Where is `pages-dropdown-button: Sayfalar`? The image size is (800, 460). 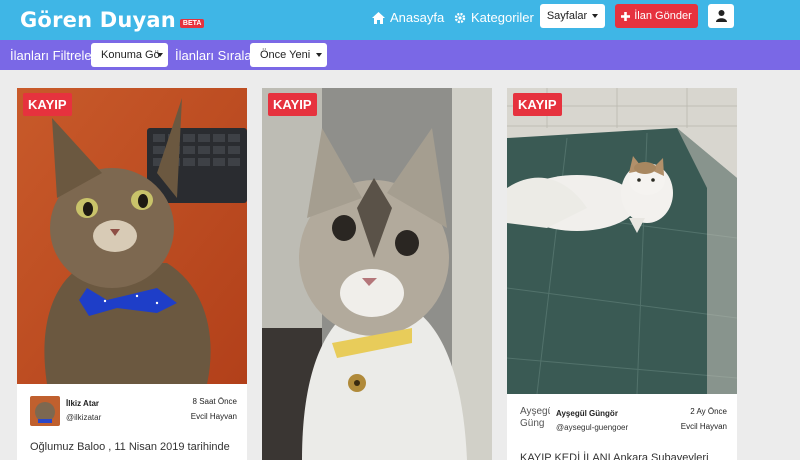
pages-dropdown-button: Sayfalar is located at coordinates (572, 16).